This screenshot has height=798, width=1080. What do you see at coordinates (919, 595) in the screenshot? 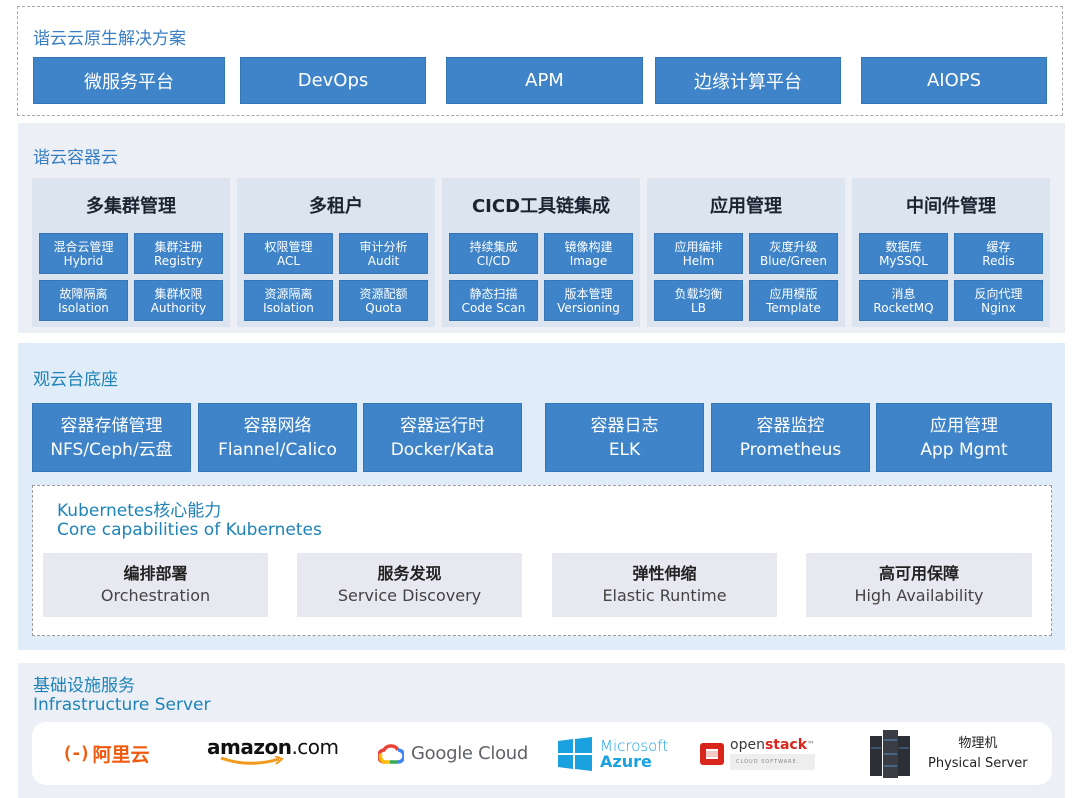
I see `cap-en: High Availability` at bounding box center [919, 595].